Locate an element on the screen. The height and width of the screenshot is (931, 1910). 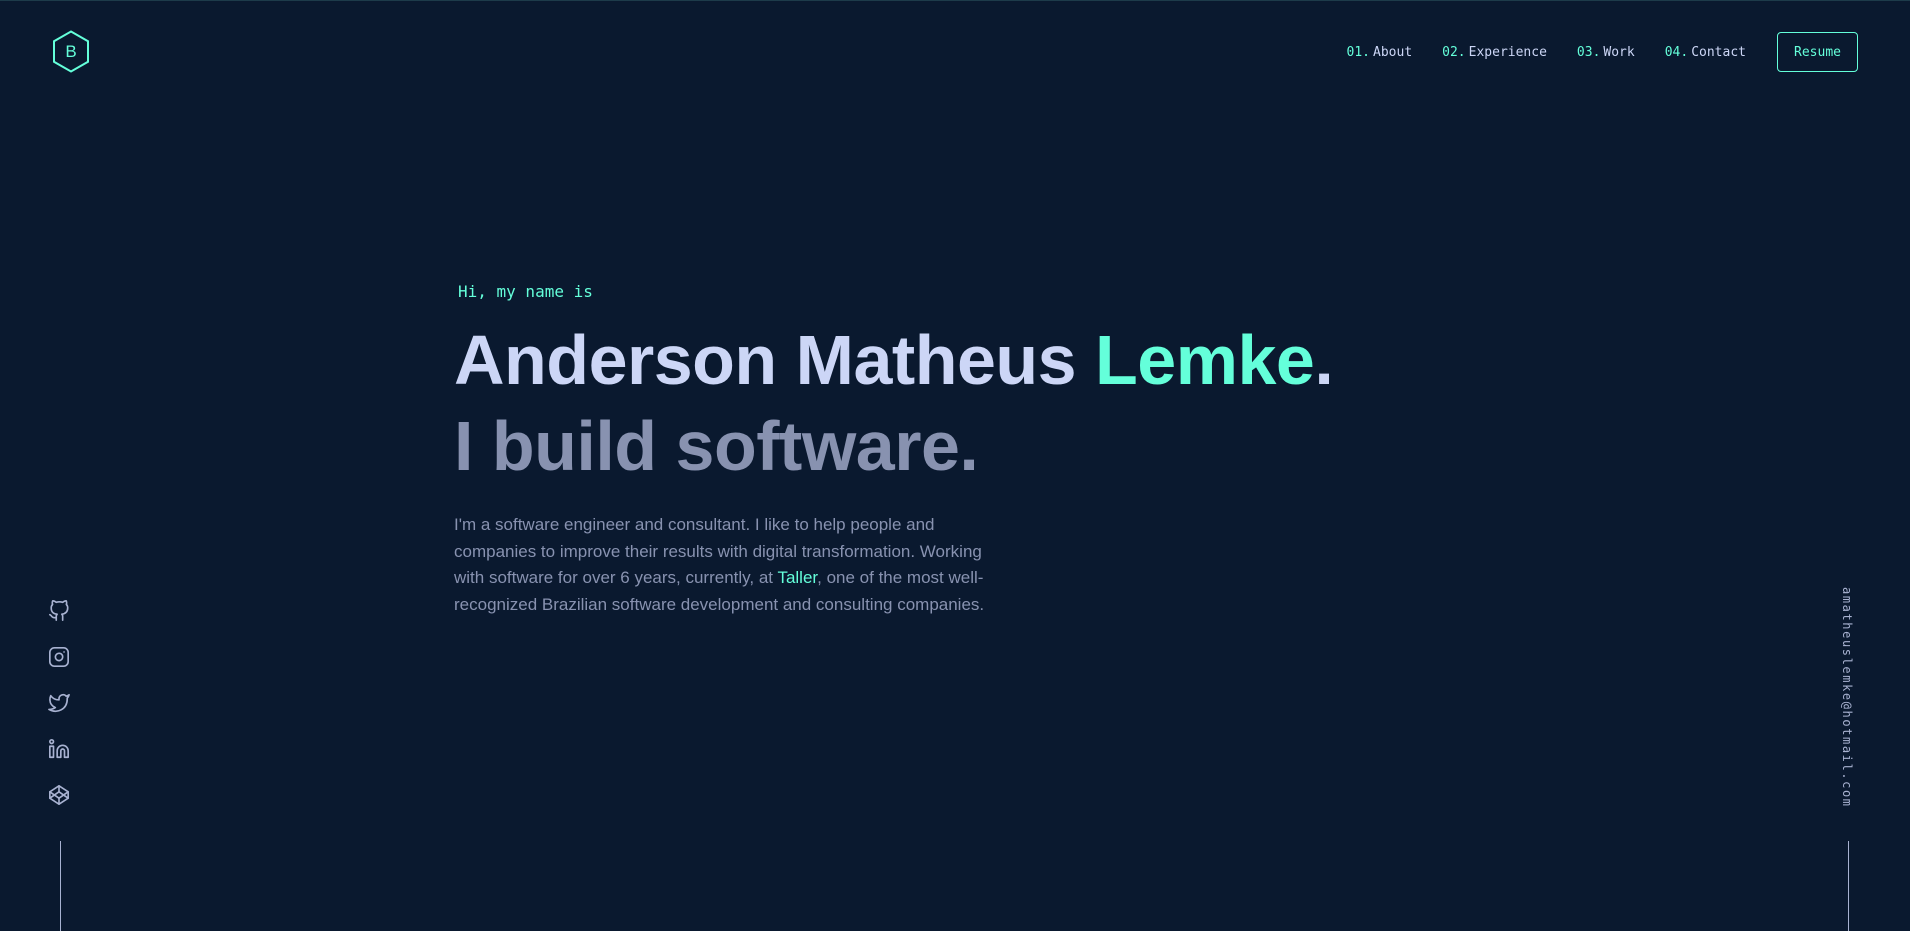
github-link is located at coordinates (60, 612).